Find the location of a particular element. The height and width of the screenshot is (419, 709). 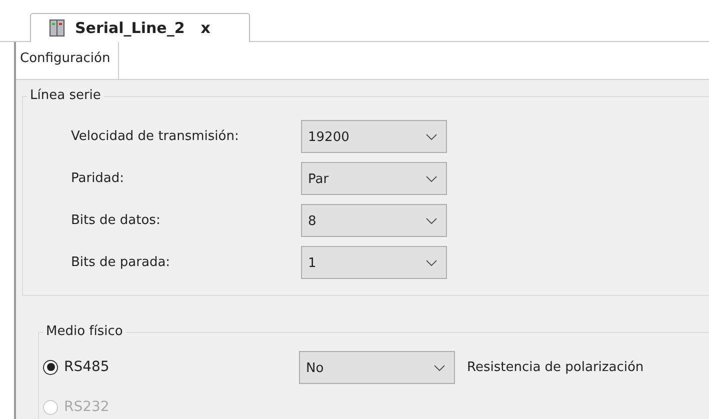

field-label: Resistencia de polarización is located at coordinates (555, 367).